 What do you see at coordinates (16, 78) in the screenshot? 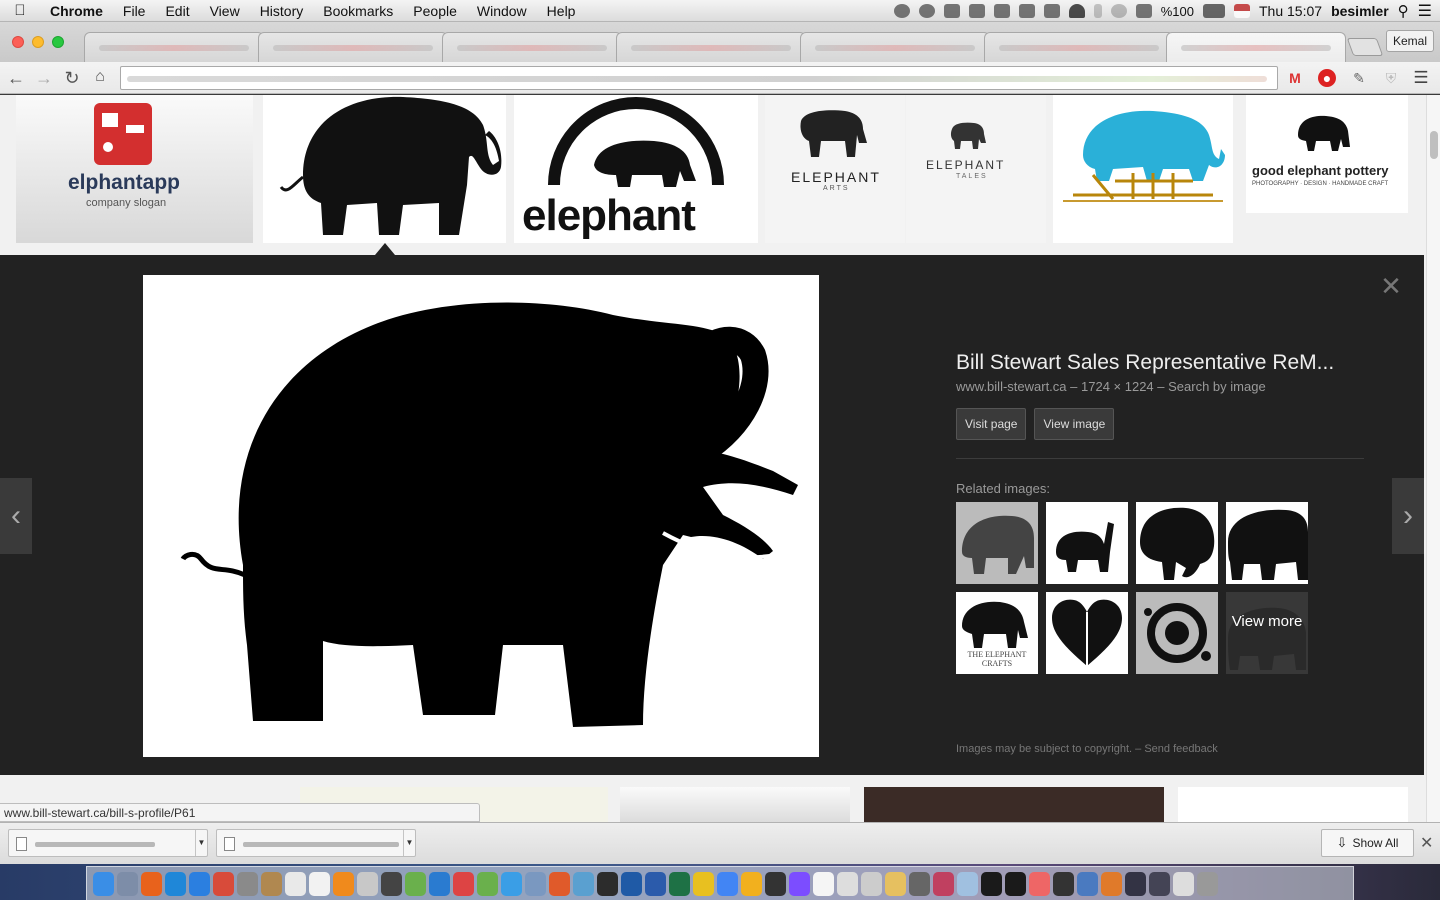
I see `back-icon: ←` at bounding box center [16, 78].